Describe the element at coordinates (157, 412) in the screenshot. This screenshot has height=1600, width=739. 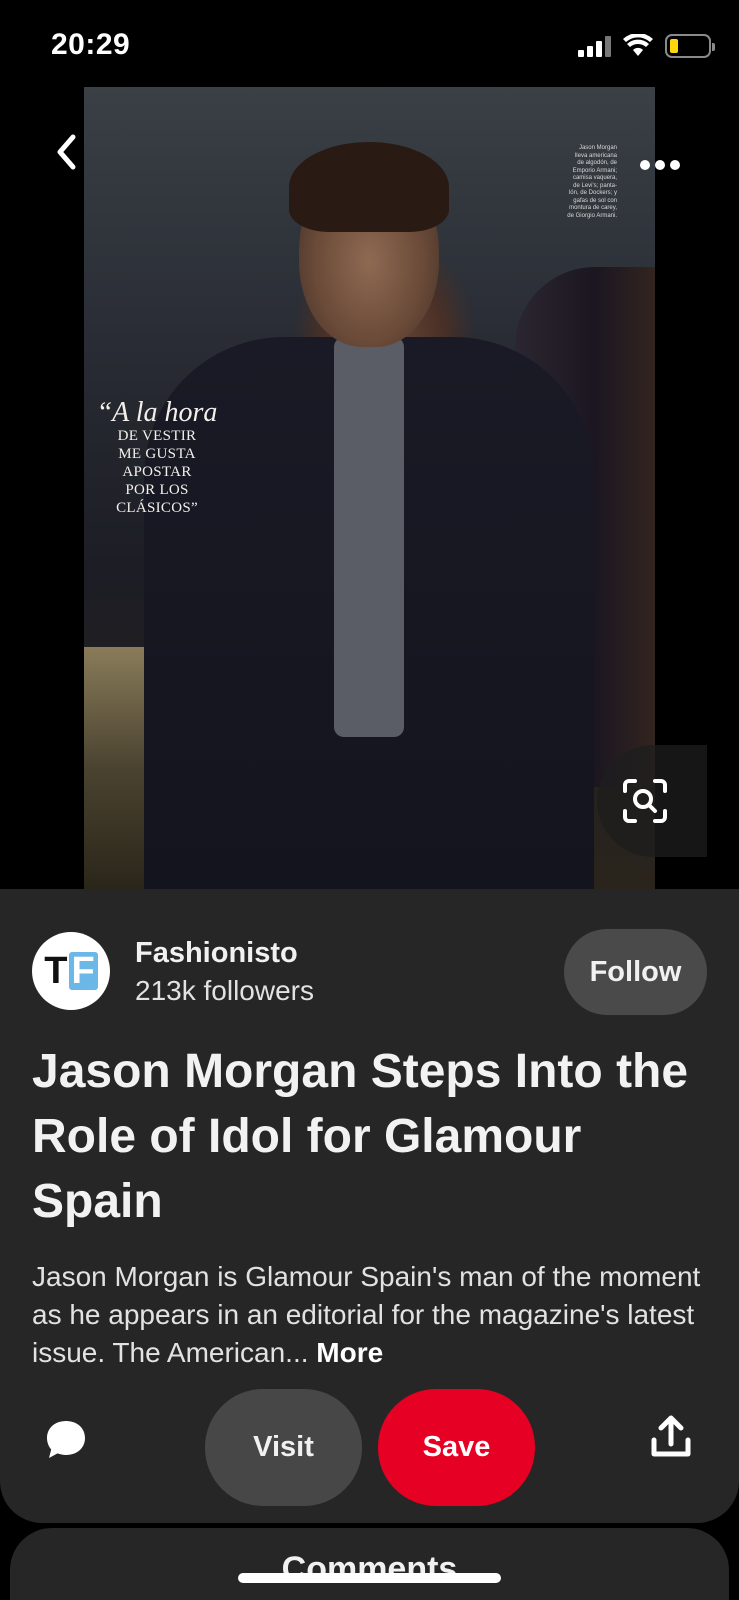
I see `photo-quote-line1: “A la hora` at that location.